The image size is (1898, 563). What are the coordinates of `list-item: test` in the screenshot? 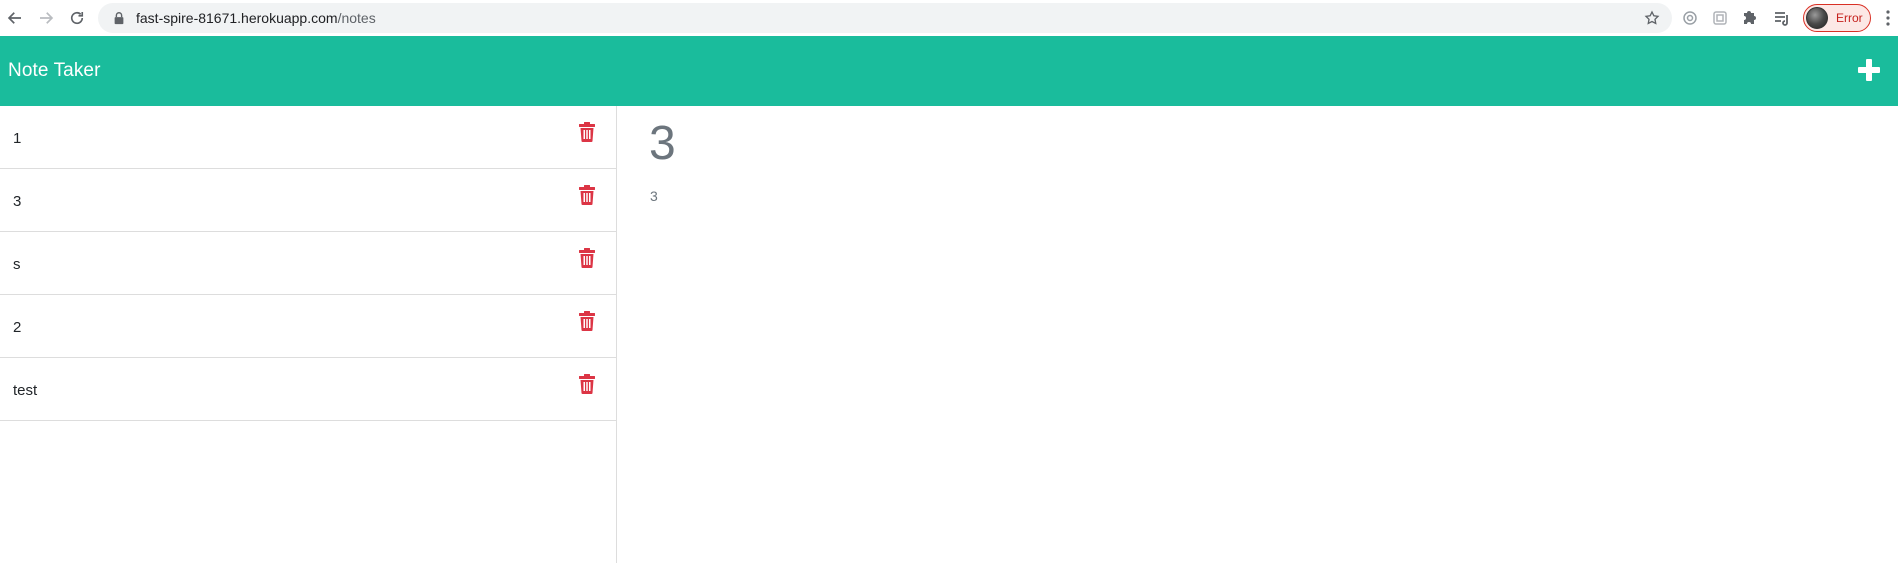 It's located at (308, 389).